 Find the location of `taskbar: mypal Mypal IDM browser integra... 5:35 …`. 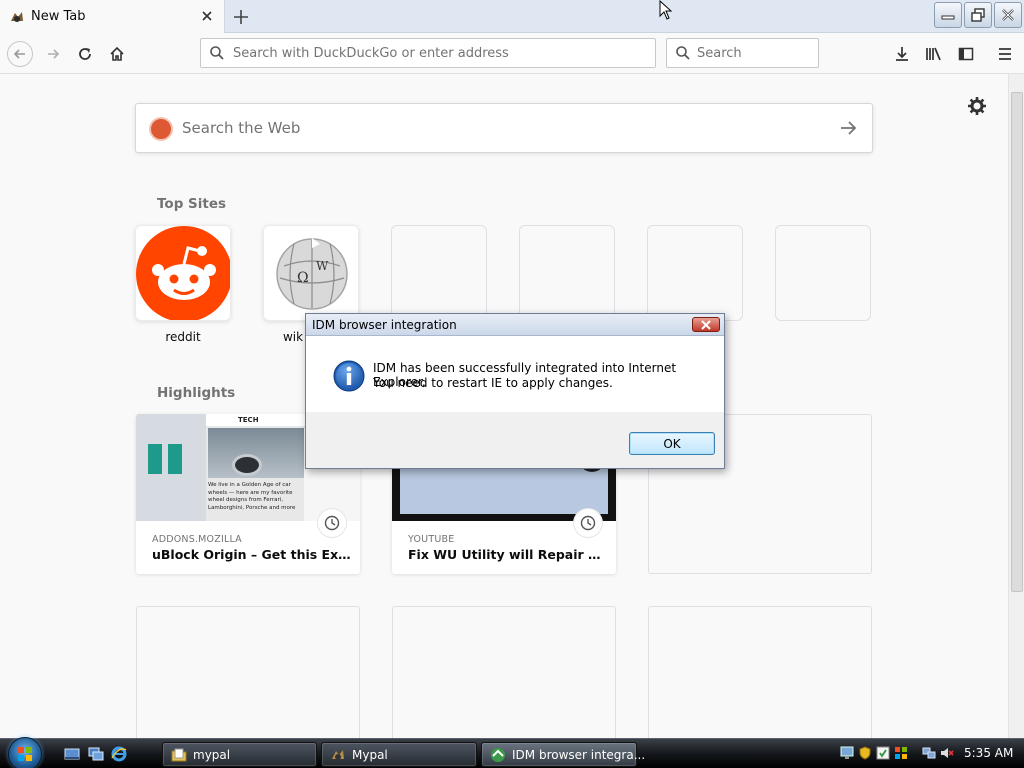

taskbar: mypal Mypal IDM browser integra... 5:35 … is located at coordinates (512, 752).